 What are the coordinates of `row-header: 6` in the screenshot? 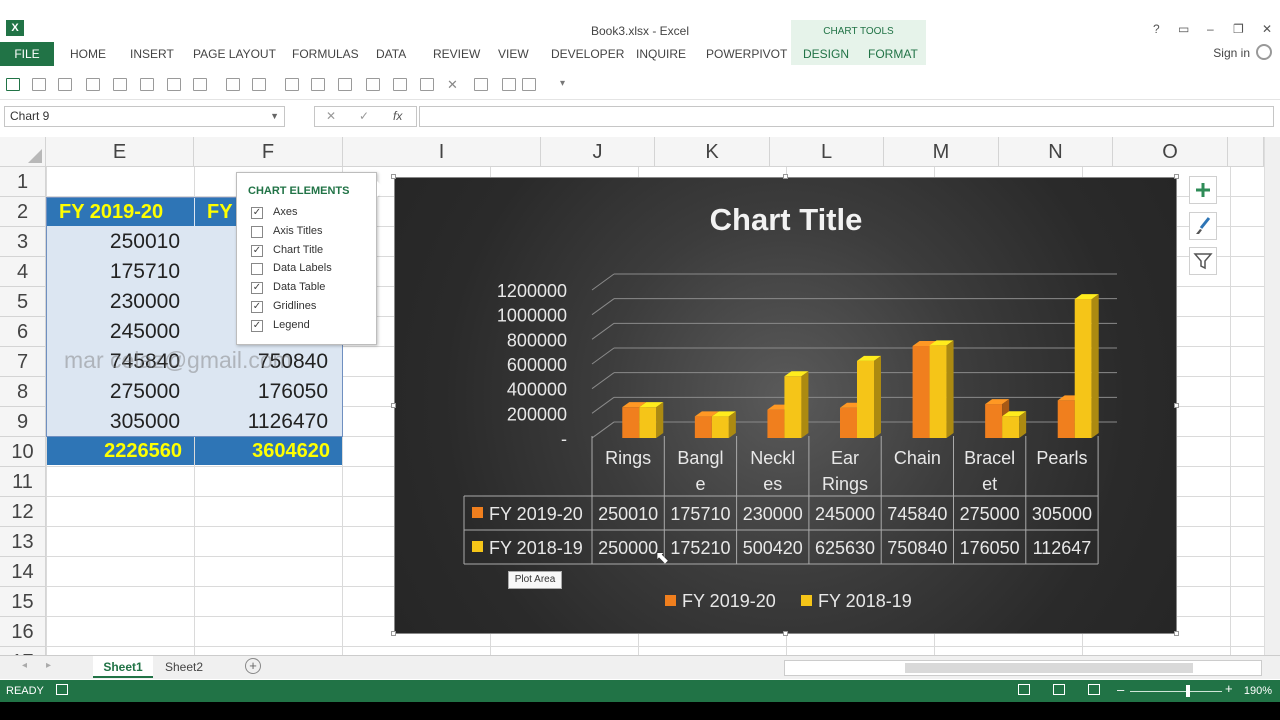 It's located at (23, 332).